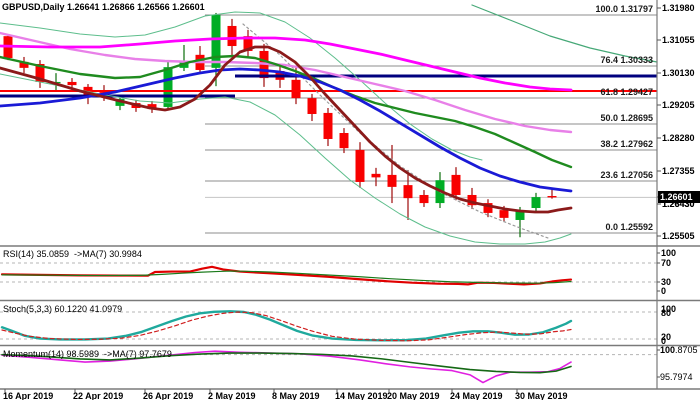 The width and height of the screenshot is (700, 400). What do you see at coordinates (286, 326) in the screenshot?
I see `stoch-k` at bounding box center [286, 326].